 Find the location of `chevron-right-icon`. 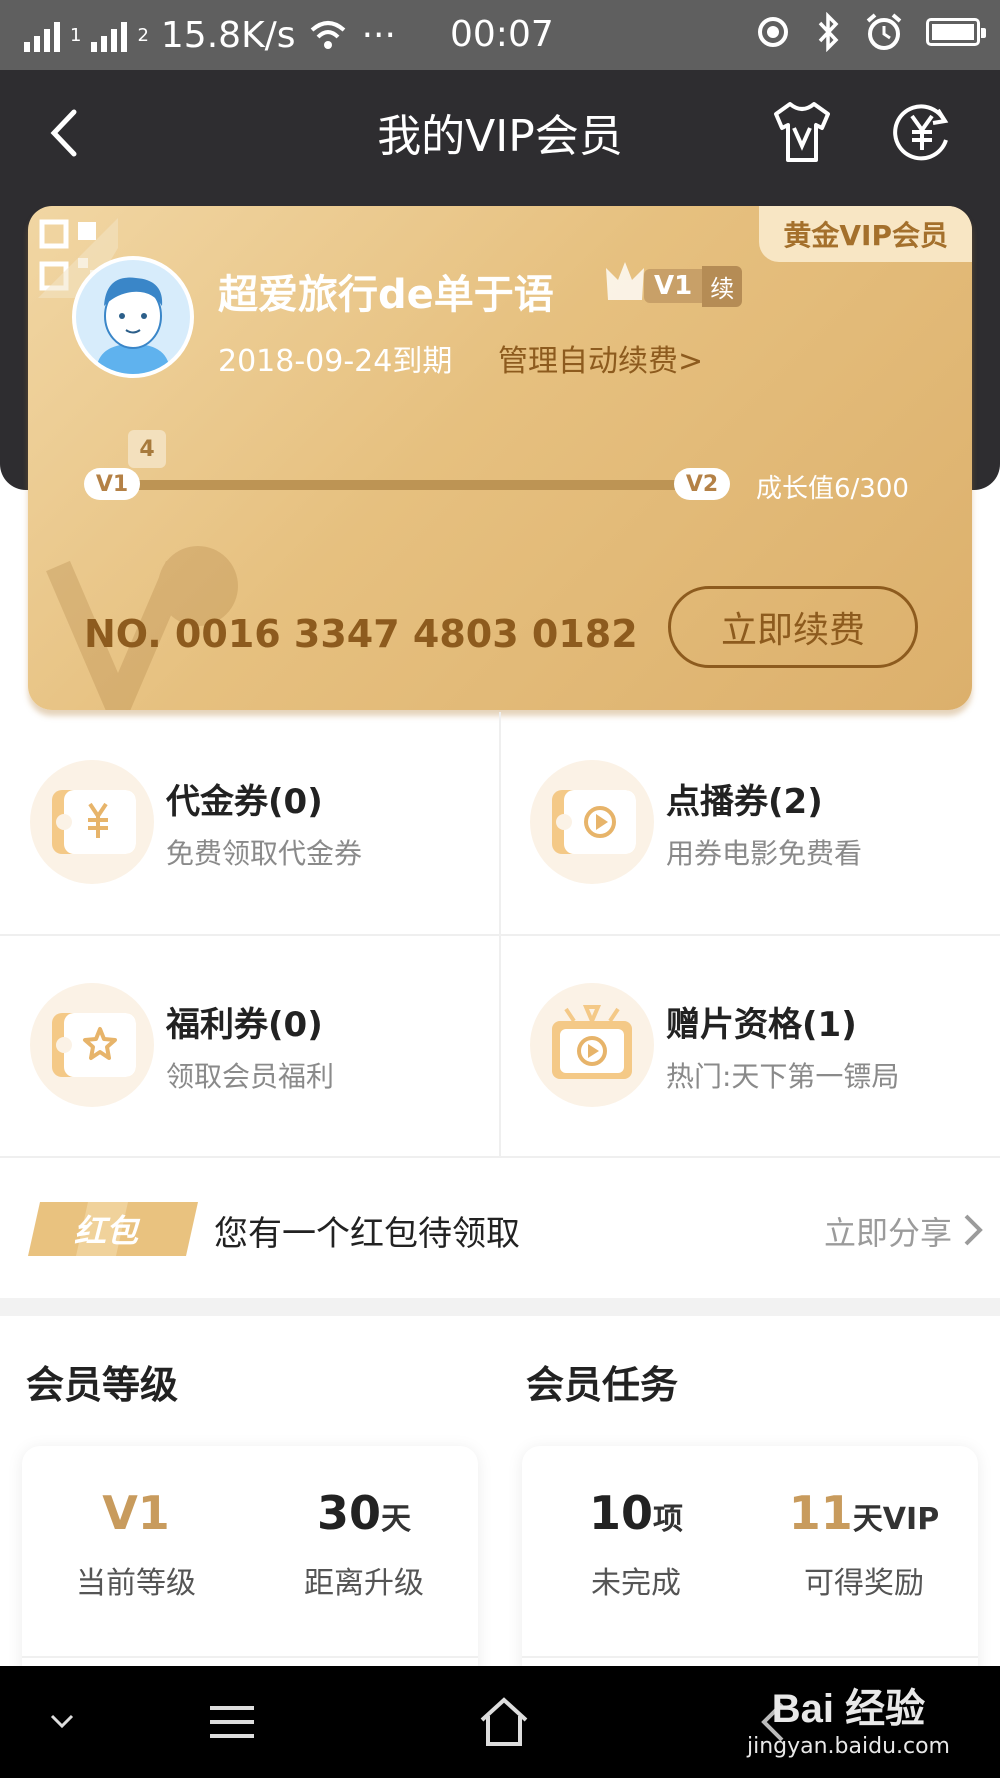

chevron-right-icon is located at coordinates (973, 1230).